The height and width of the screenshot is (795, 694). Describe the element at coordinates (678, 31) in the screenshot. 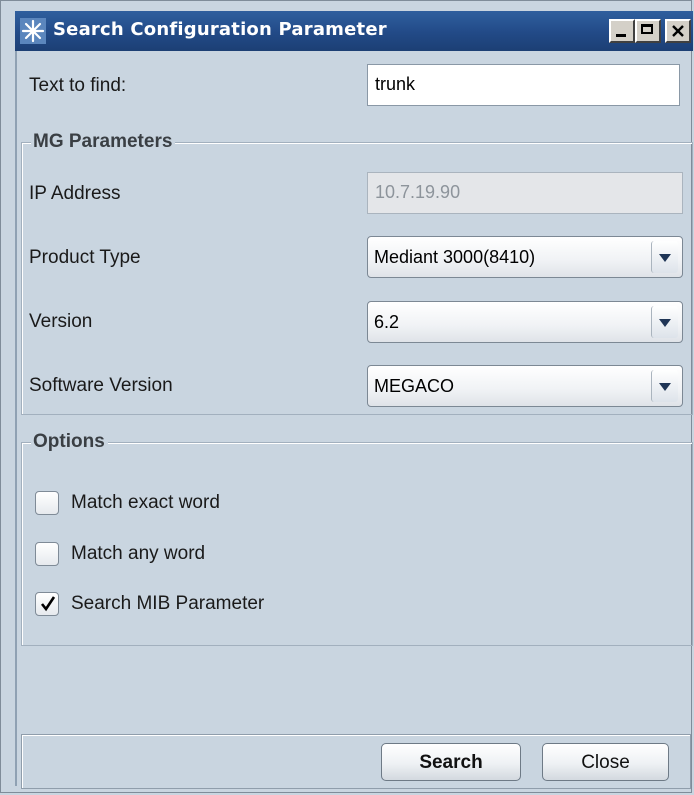

I see `close-icon` at that location.